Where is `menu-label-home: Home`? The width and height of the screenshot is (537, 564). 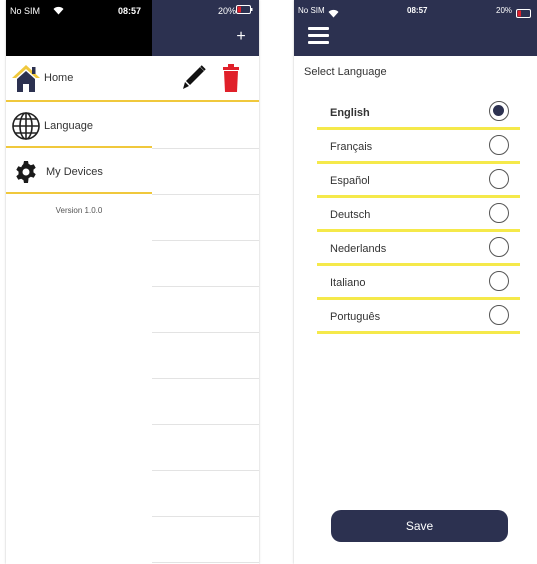
menu-label-home: Home is located at coordinates (59, 78).